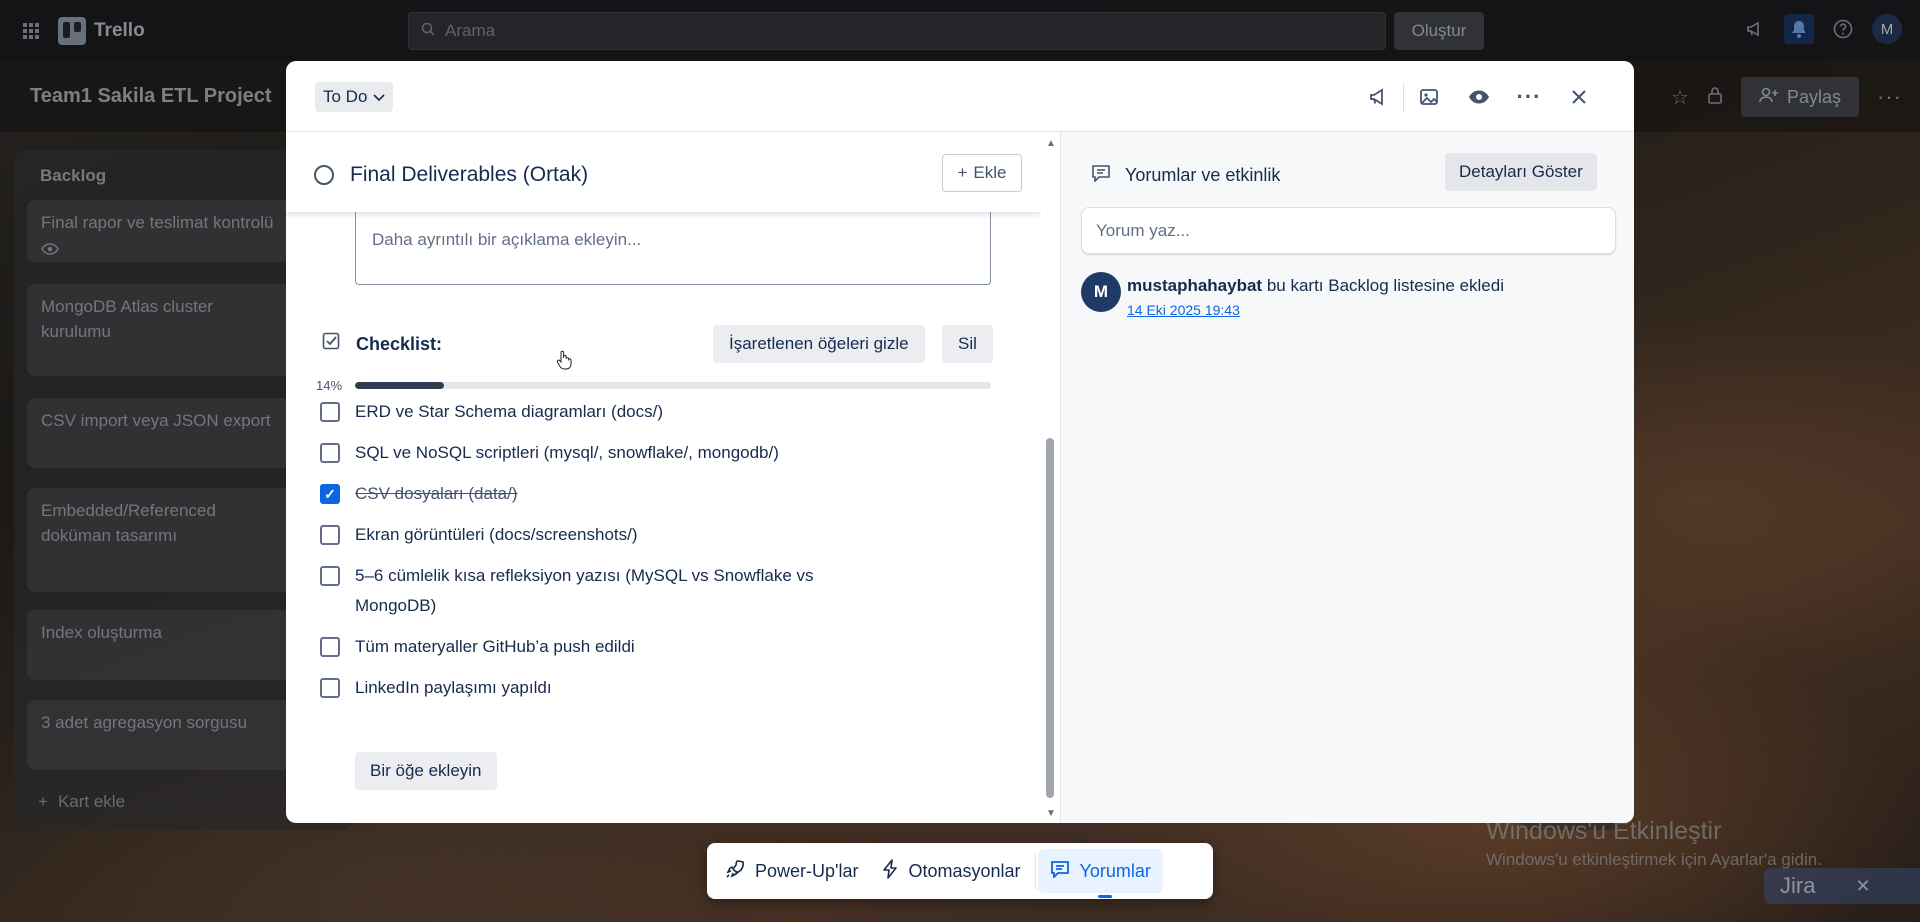 The image size is (1920, 922). What do you see at coordinates (1479, 97) in the screenshot?
I see `watch-eye-icon` at bounding box center [1479, 97].